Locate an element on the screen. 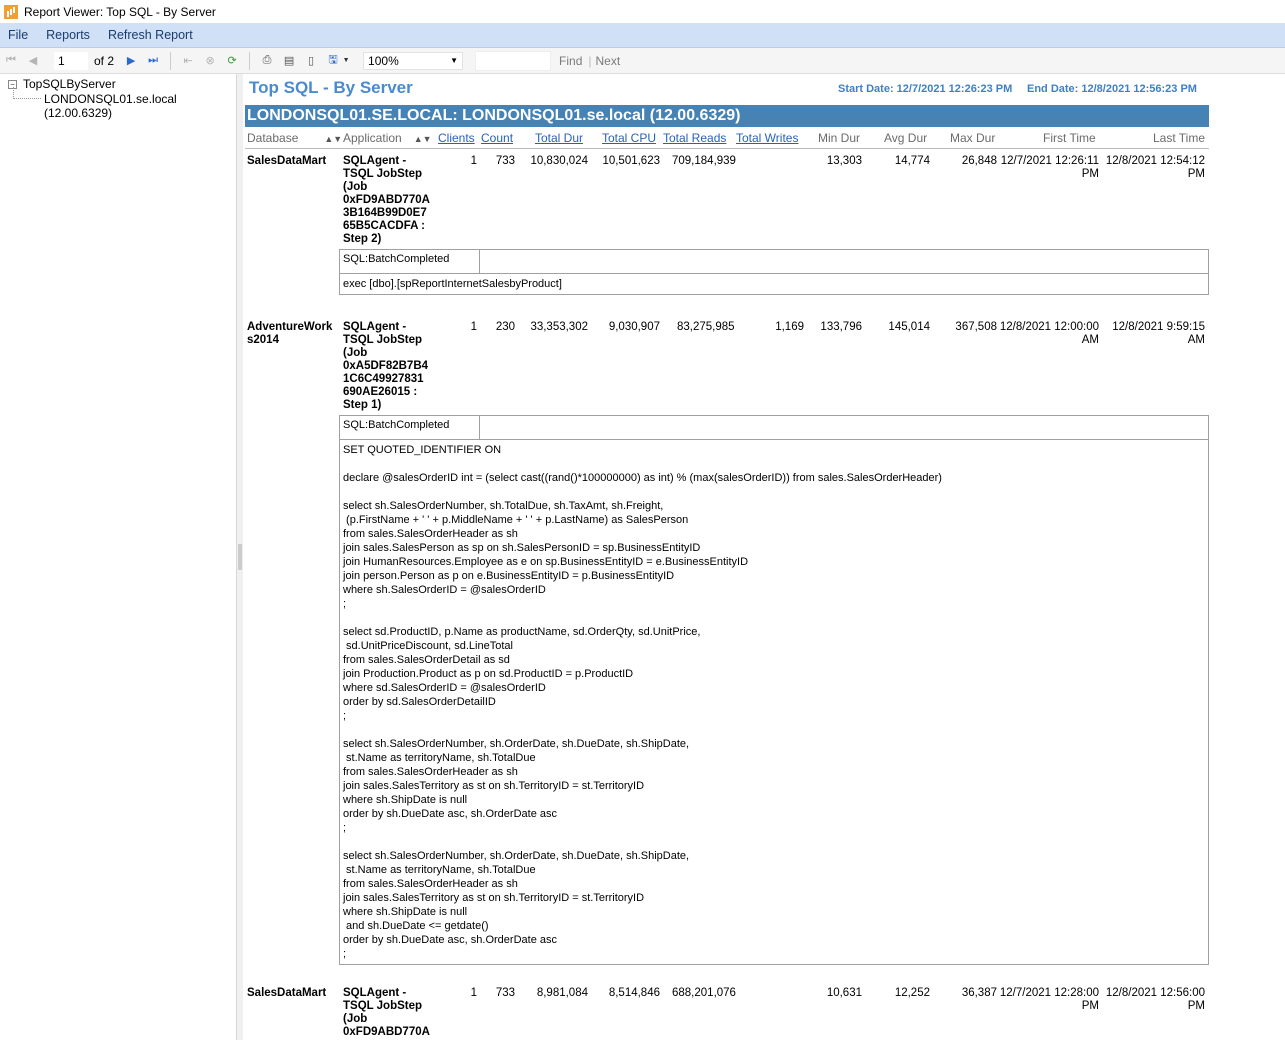  page-setup-icon: ▯ is located at coordinates (311, 61).